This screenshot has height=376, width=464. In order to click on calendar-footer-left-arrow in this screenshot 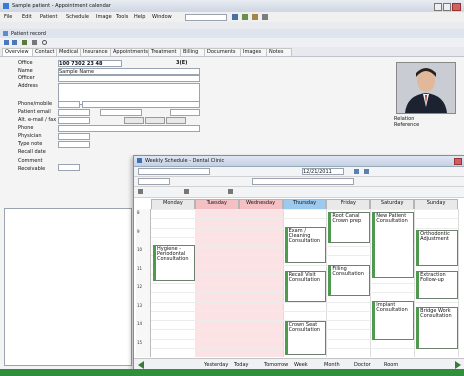, I will do `click(141, 365)`.